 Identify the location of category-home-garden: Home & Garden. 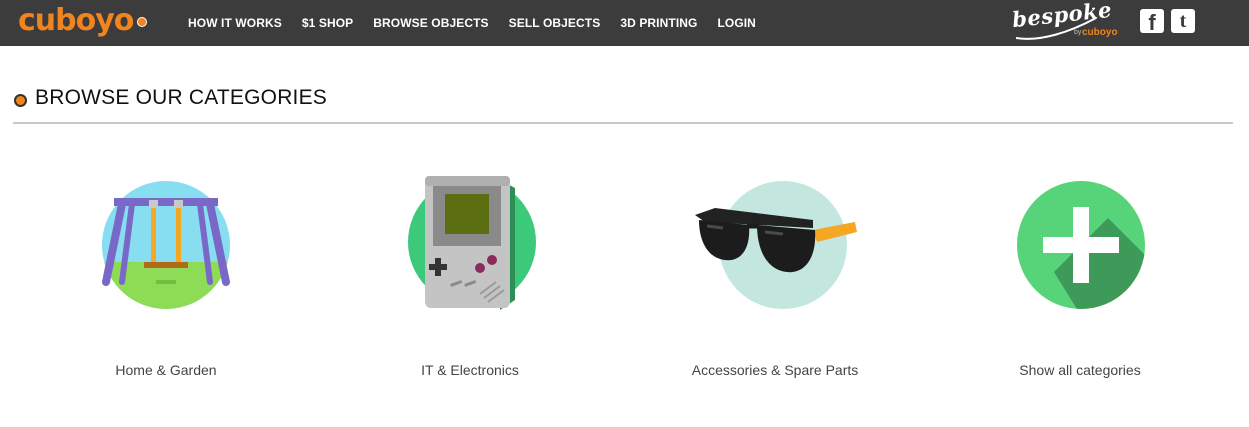
(166, 280).